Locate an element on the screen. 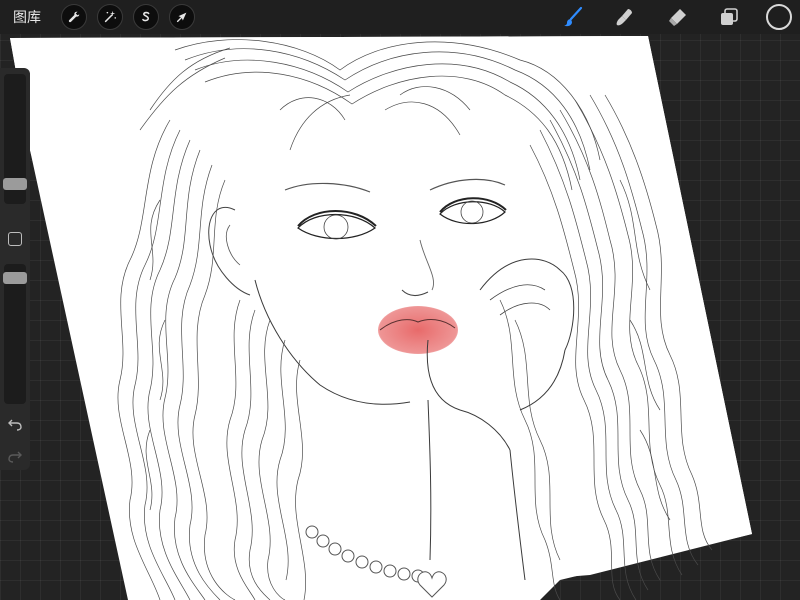 The height and width of the screenshot is (600, 800). neck-line is located at coordinates (429, 480).